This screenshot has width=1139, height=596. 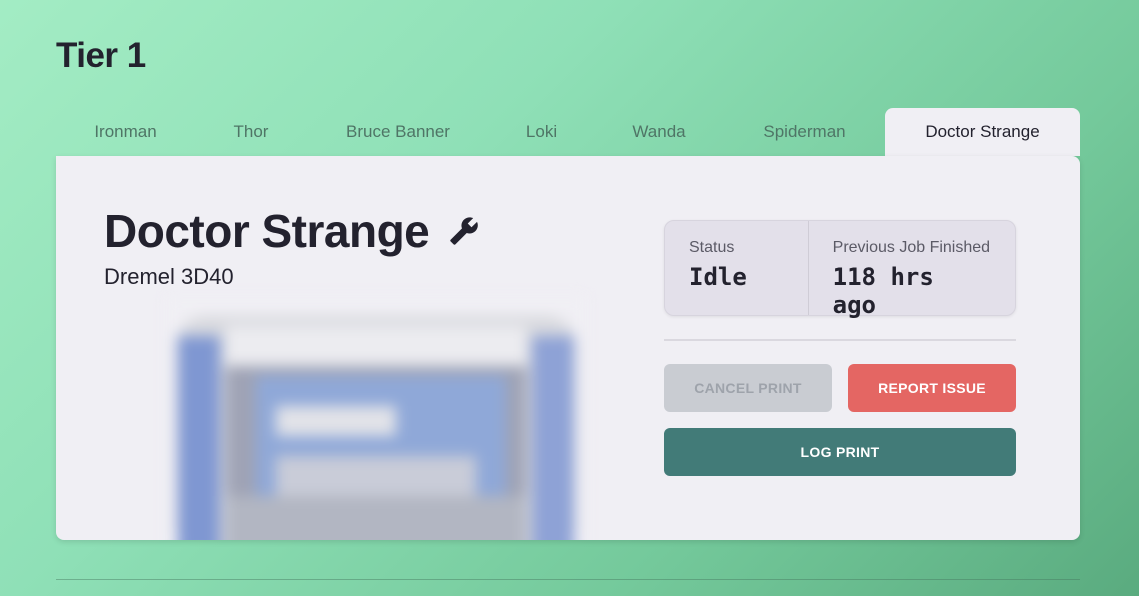 I want to click on tab-bruce-banner: Bruce Banner, so click(x=398, y=132).